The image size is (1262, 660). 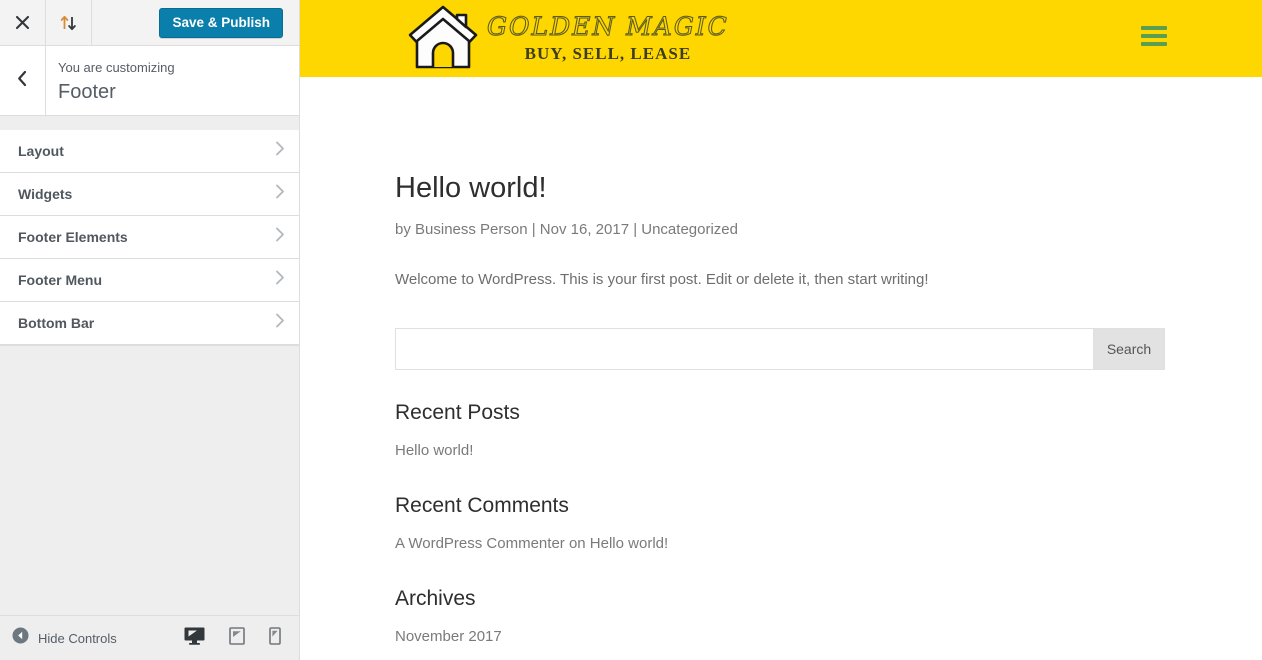 I want to click on page-title: Hello world!, so click(x=471, y=188).